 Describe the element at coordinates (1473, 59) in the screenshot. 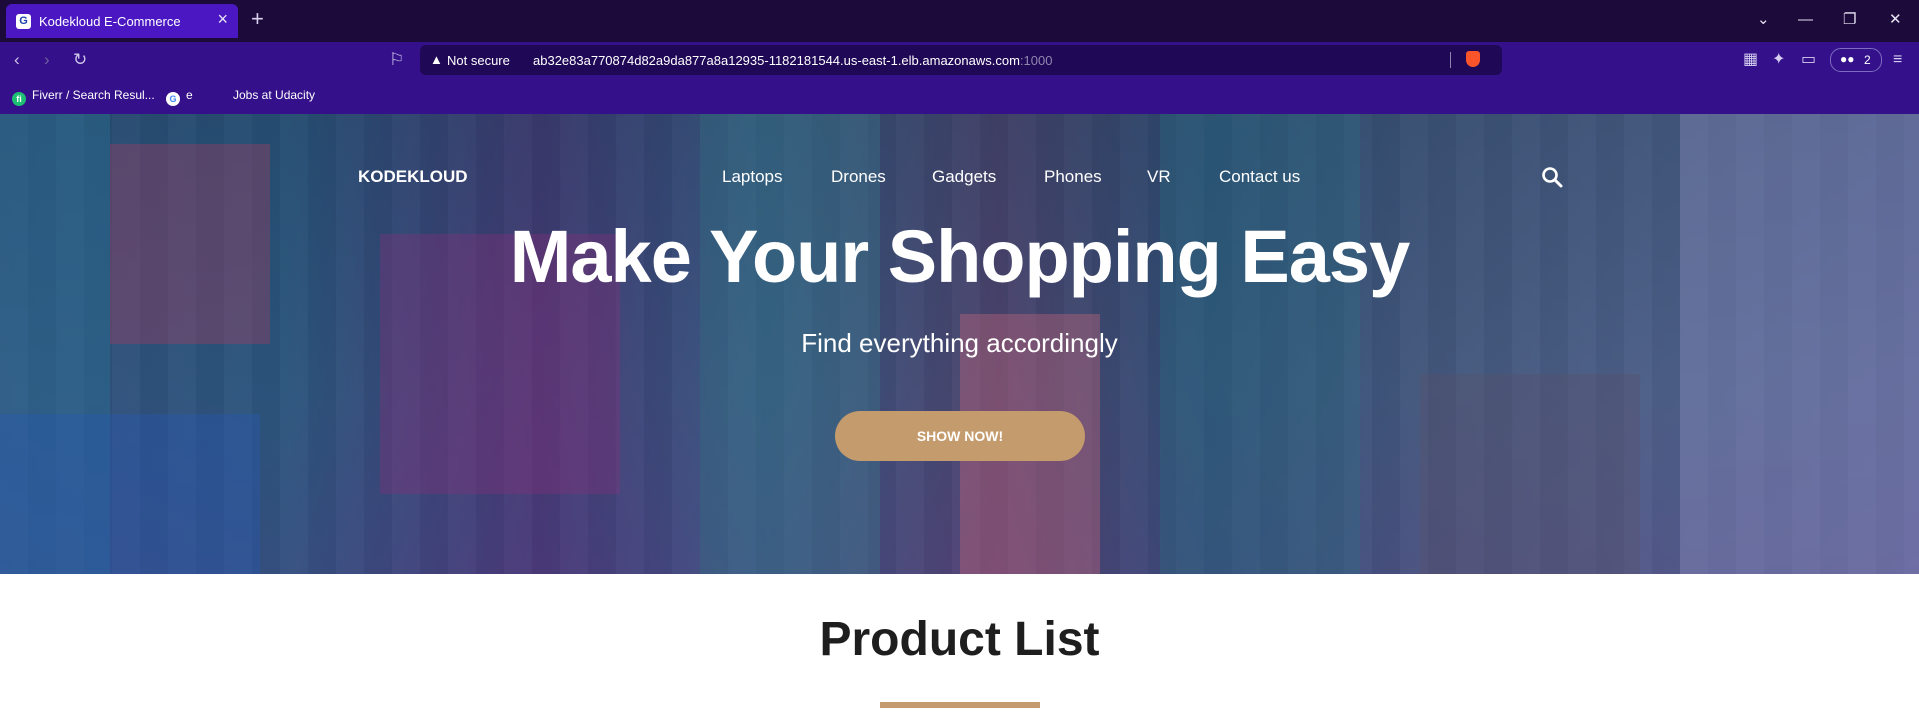

I see `brave-shields-icon` at that location.